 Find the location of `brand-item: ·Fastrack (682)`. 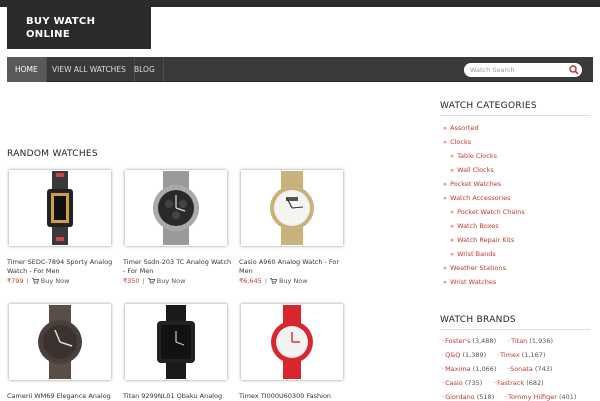

brand-item: ·Fastrack (682) is located at coordinates (519, 383).